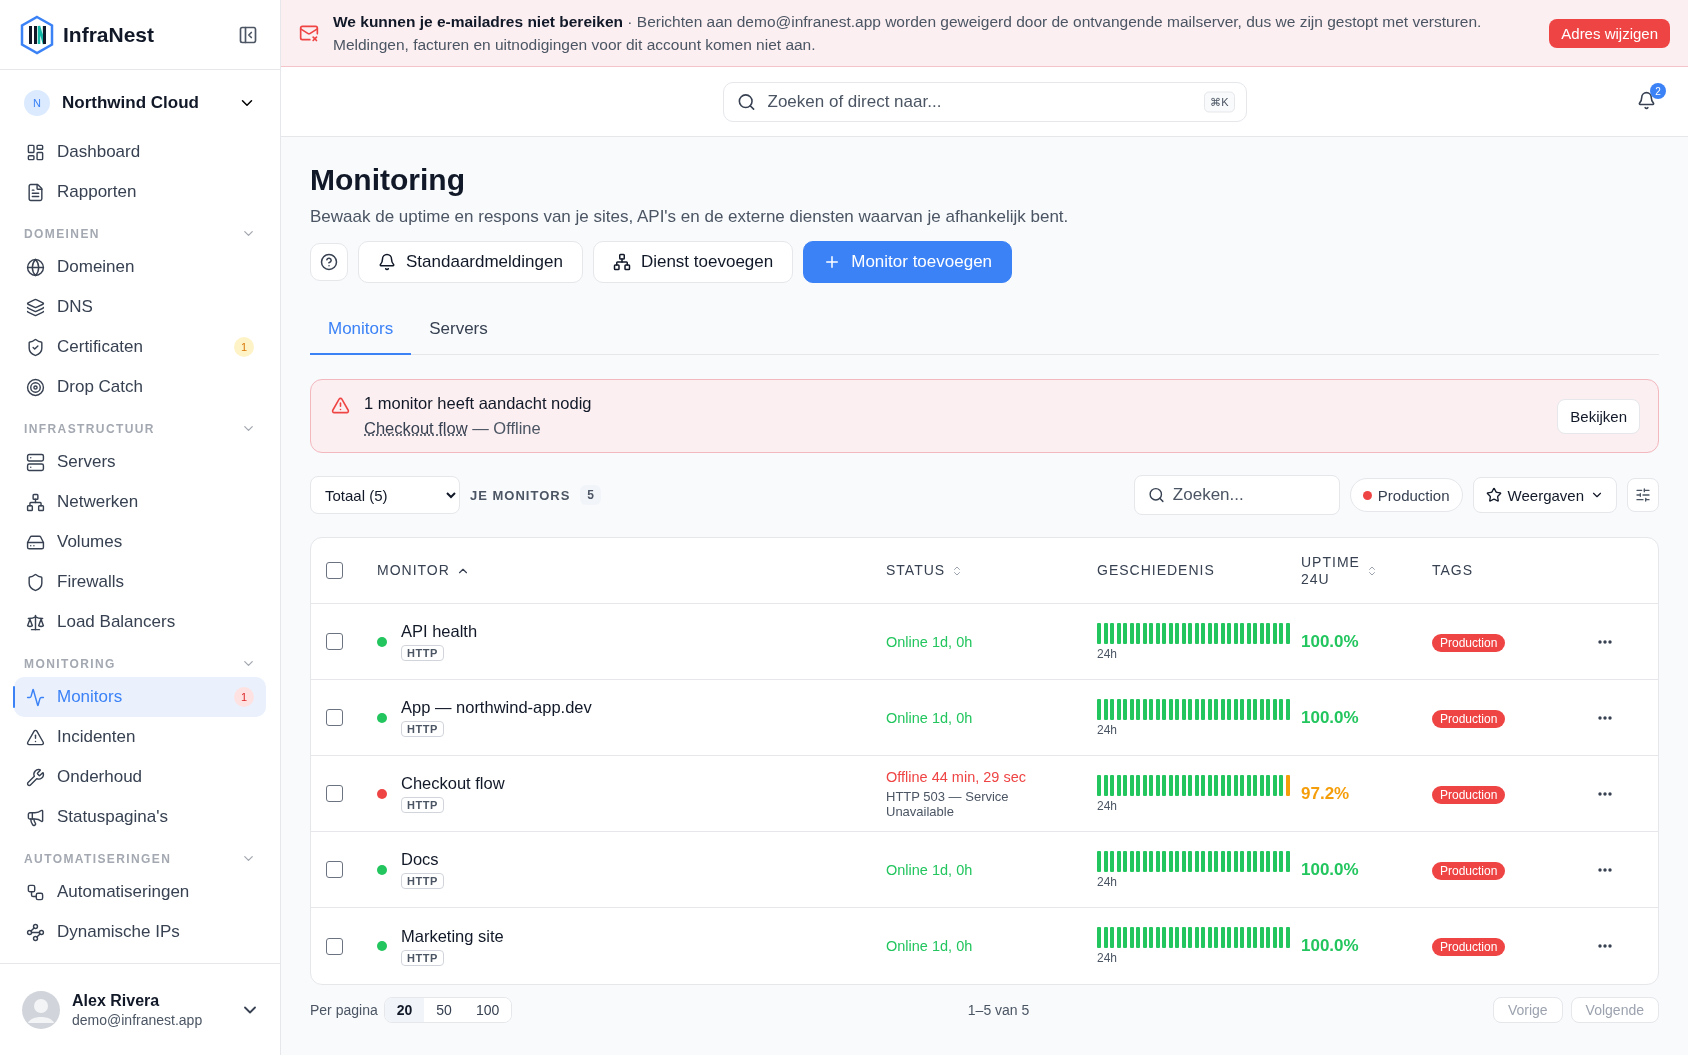 The image size is (1688, 1055). Describe the element at coordinates (140, 582) in the screenshot. I see `nav-item: Firewalls` at that location.